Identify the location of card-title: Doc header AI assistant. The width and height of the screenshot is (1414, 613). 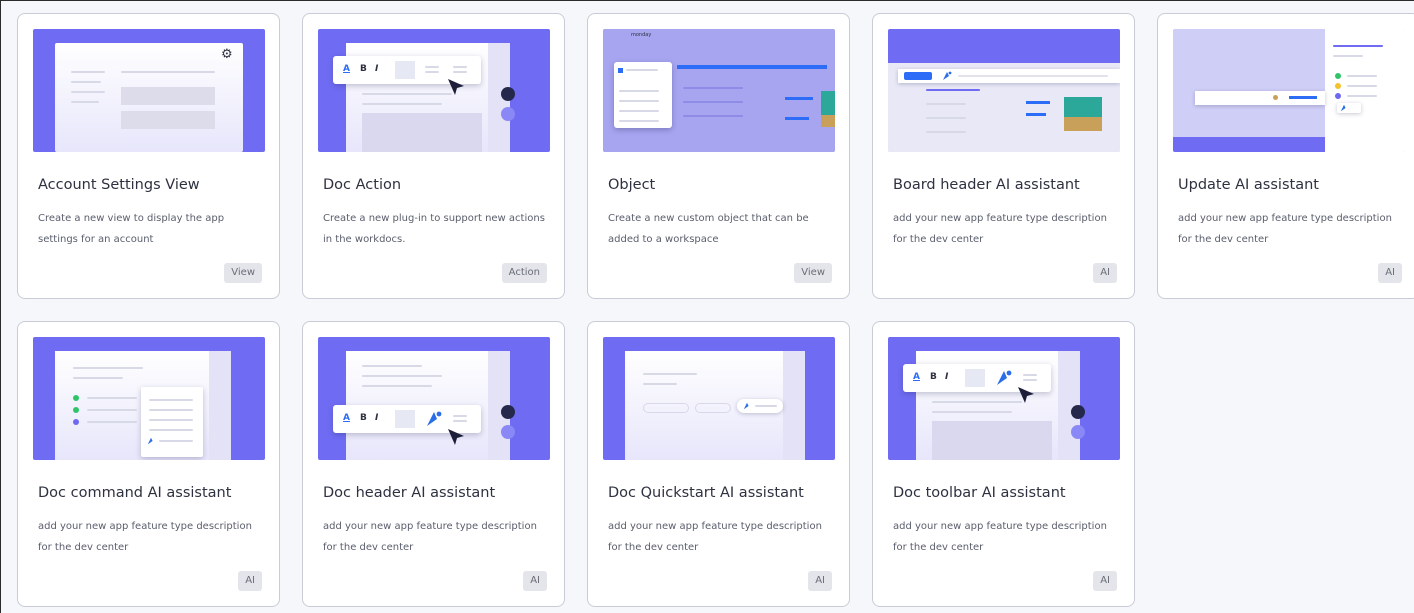
(409, 493).